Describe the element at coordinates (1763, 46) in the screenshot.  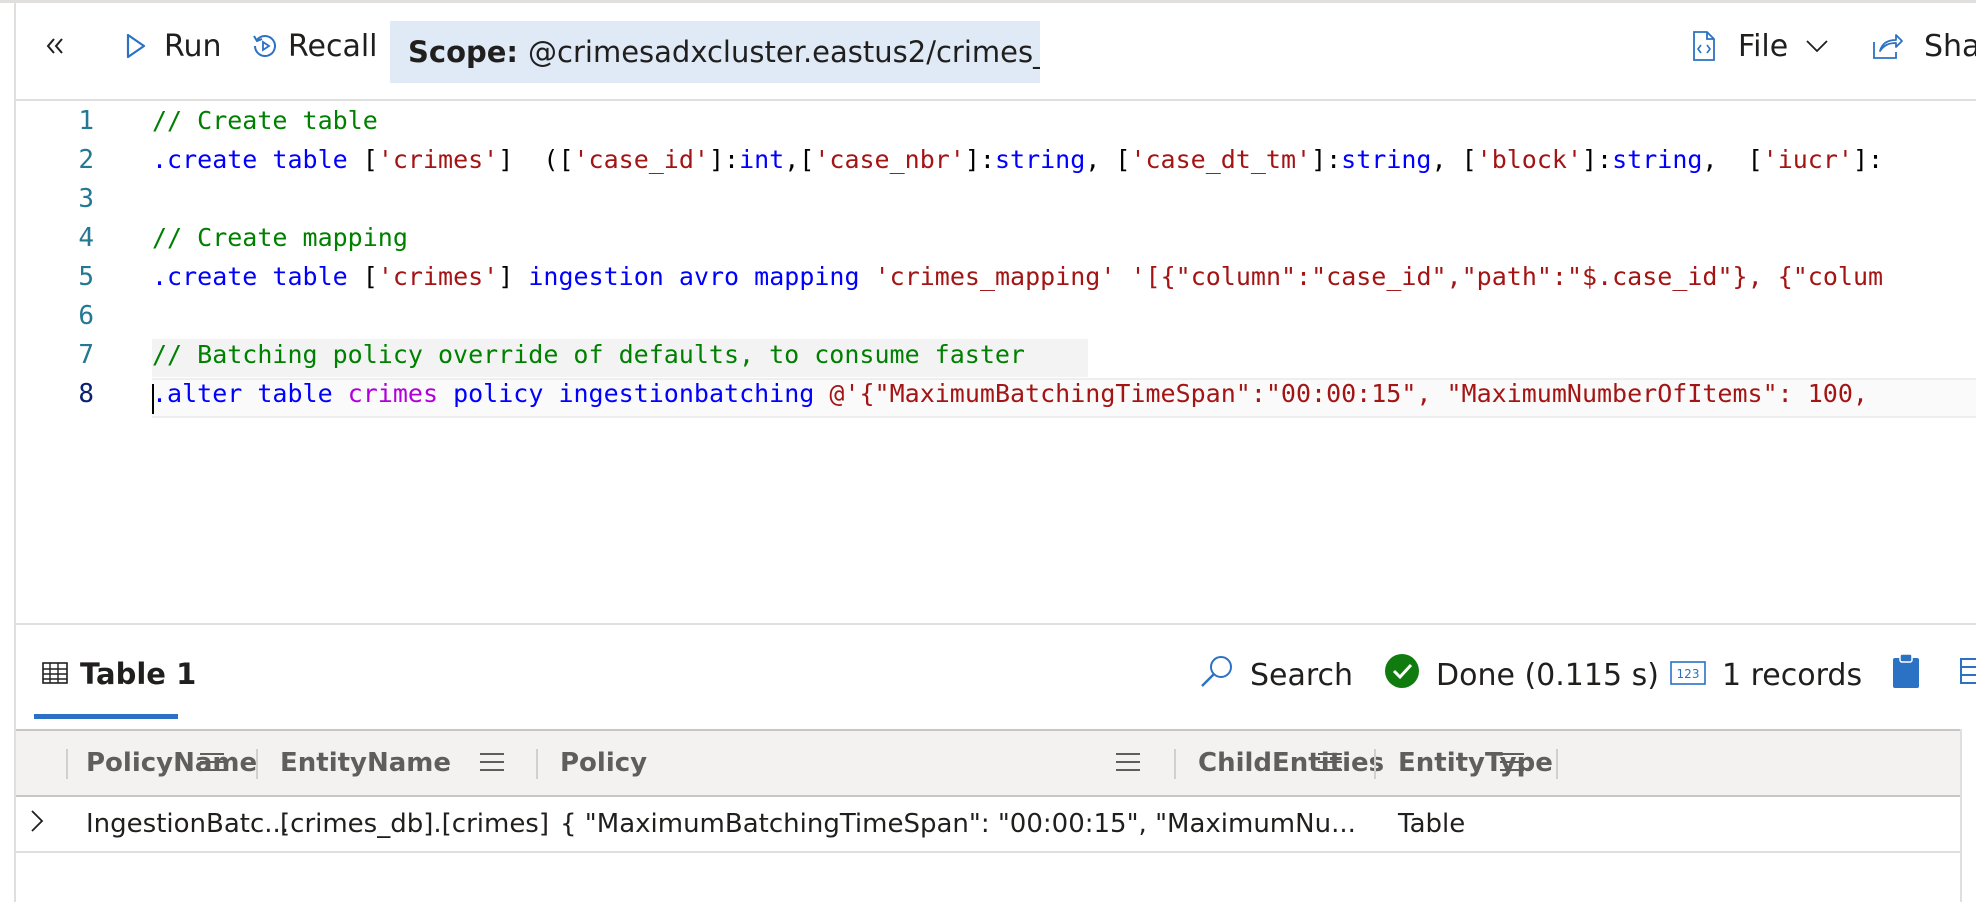
I see `file-label: File` at that location.